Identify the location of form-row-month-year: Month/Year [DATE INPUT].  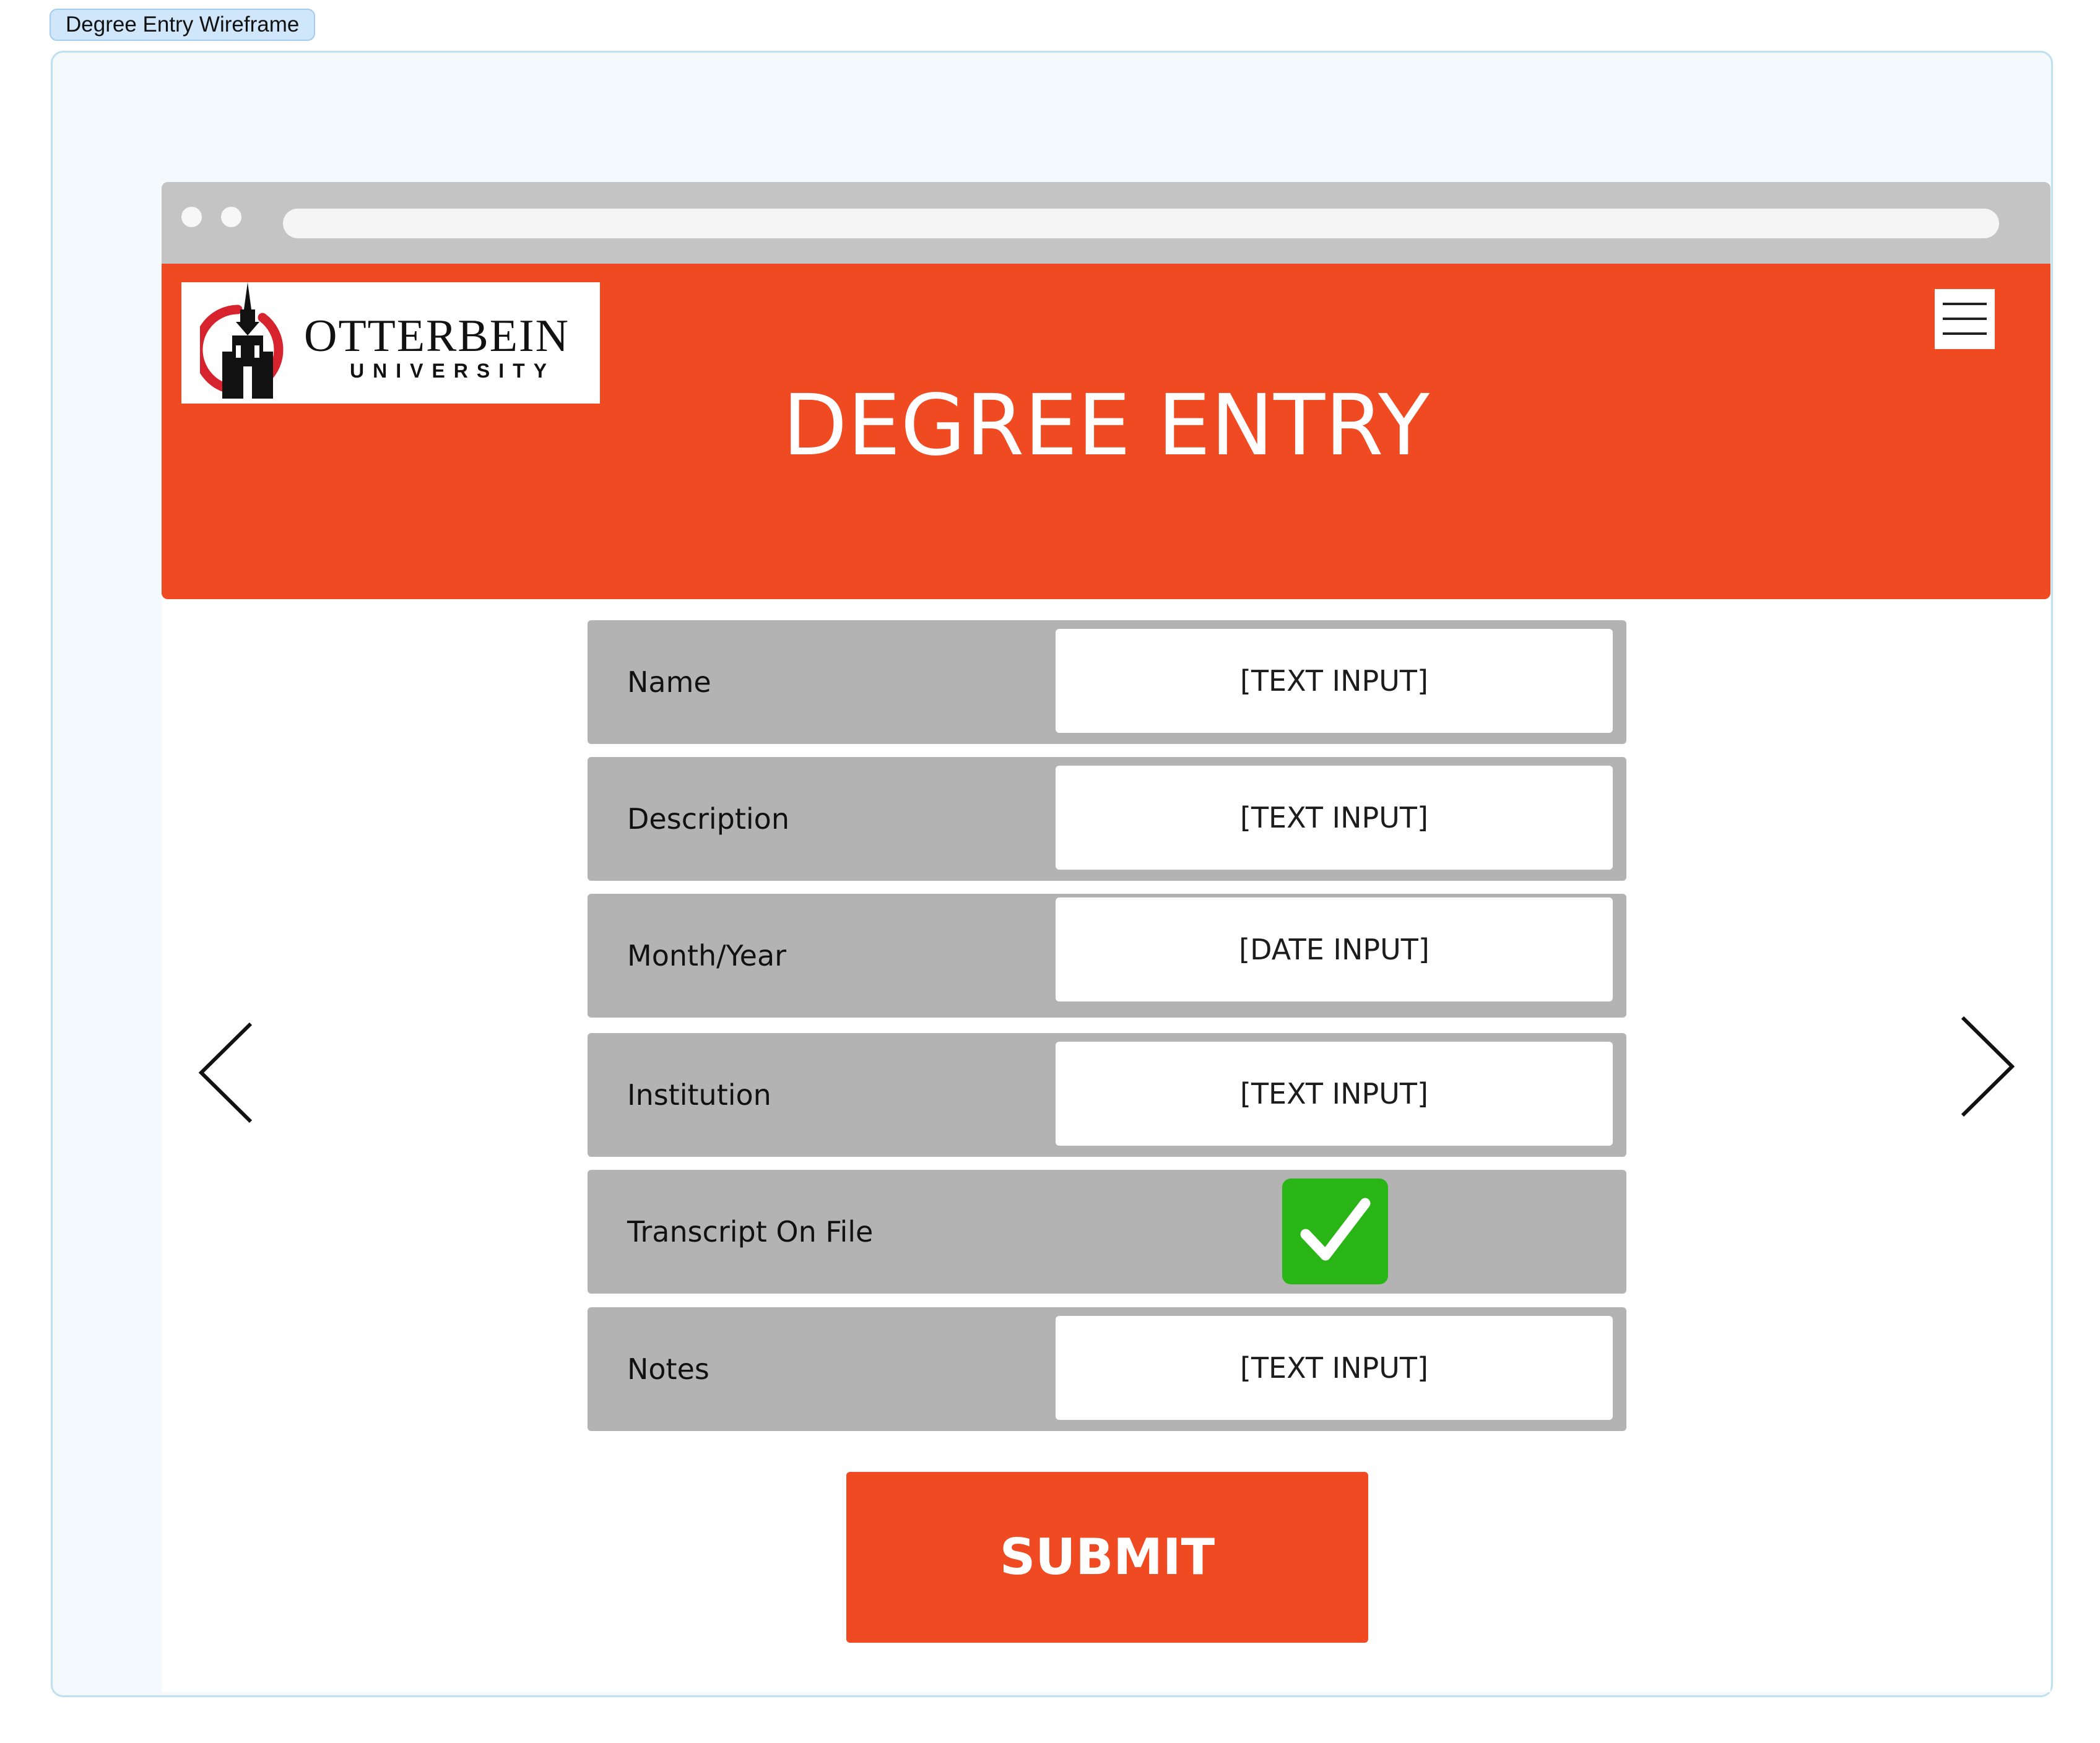
(1107, 956).